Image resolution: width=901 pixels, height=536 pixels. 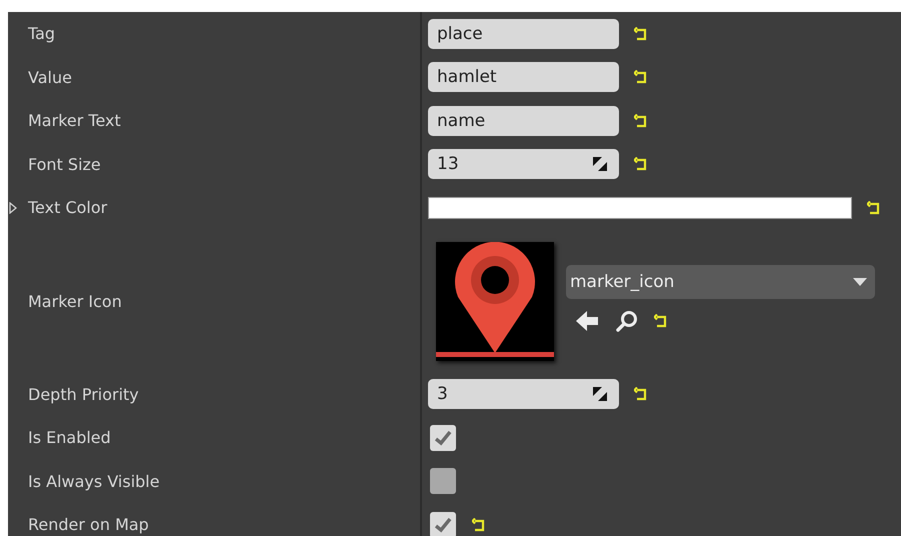 What do you see at coordinates (720, 281) in the screenshot?
I see `asset-dropdown: marker_icon` at bounding box center [720, 281].